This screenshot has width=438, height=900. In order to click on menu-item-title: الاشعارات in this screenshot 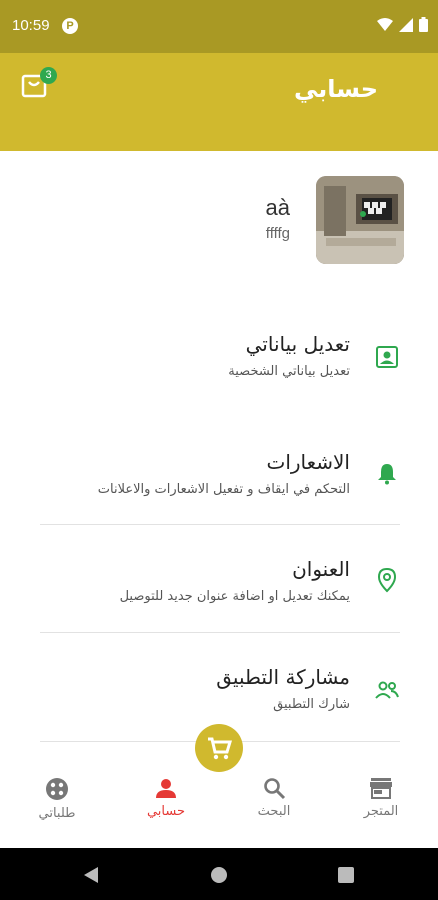, I will do `click(308, 462)`.